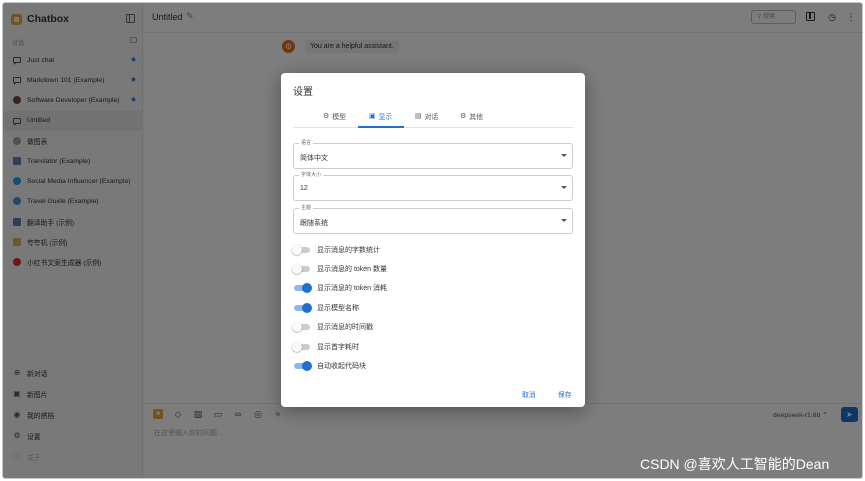 This screenshot has height=481, width=865. I want to click on tab-other-label: 其他, so click(476, 117).